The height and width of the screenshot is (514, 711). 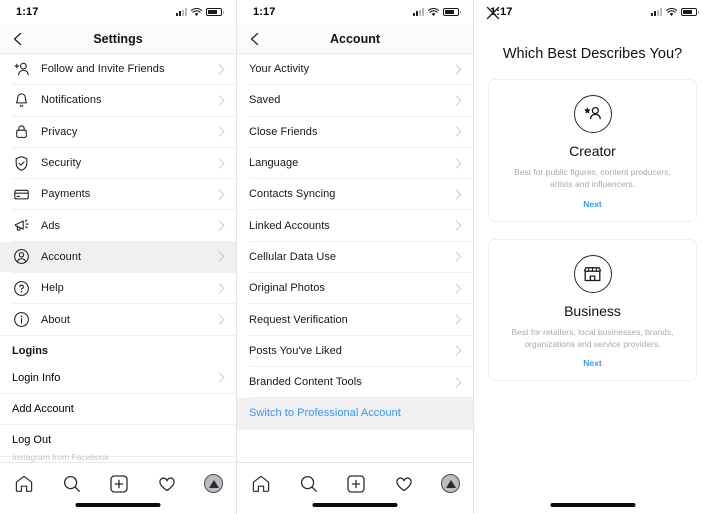 What do you see at coordinates (118, 194) in the screenshot?
I see `sidebar-item-payments: Payments` at bounding box center [118, 194].